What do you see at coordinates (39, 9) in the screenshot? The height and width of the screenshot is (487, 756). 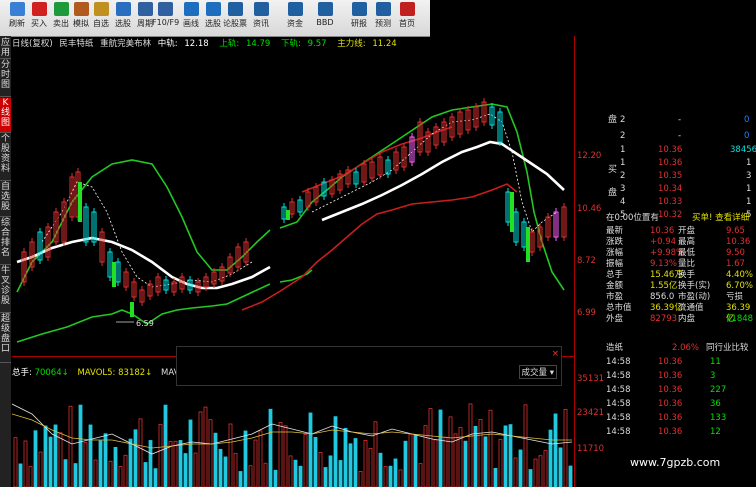 I see `buy-icon` at bounding box center [39, 9].